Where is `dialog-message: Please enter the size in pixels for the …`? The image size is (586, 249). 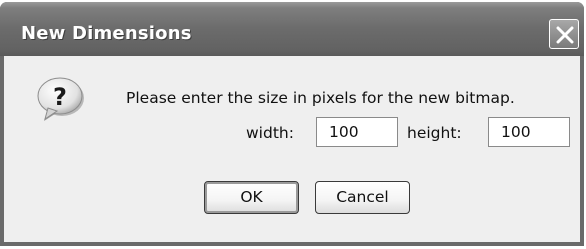
dialog-message: Please enter the size in pixels for the … is located at coordinates (320, 98).